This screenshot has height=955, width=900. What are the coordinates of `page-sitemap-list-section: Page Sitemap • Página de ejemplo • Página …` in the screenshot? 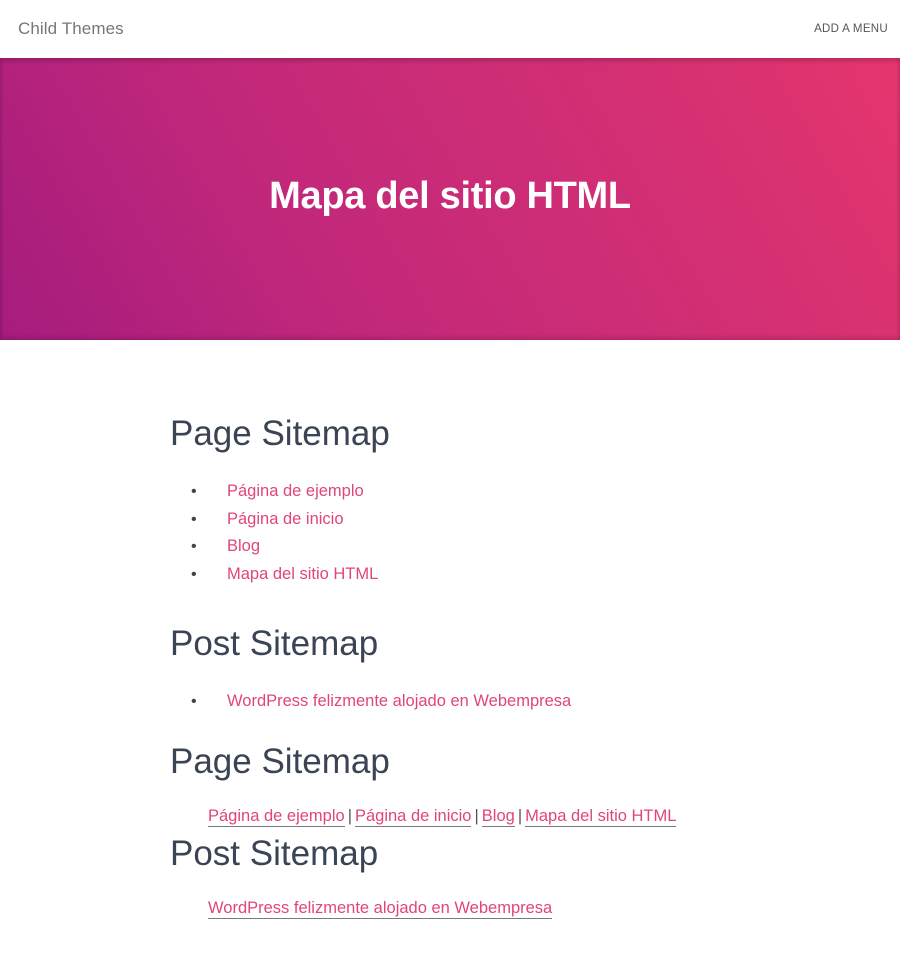 It's located at (535, 500).